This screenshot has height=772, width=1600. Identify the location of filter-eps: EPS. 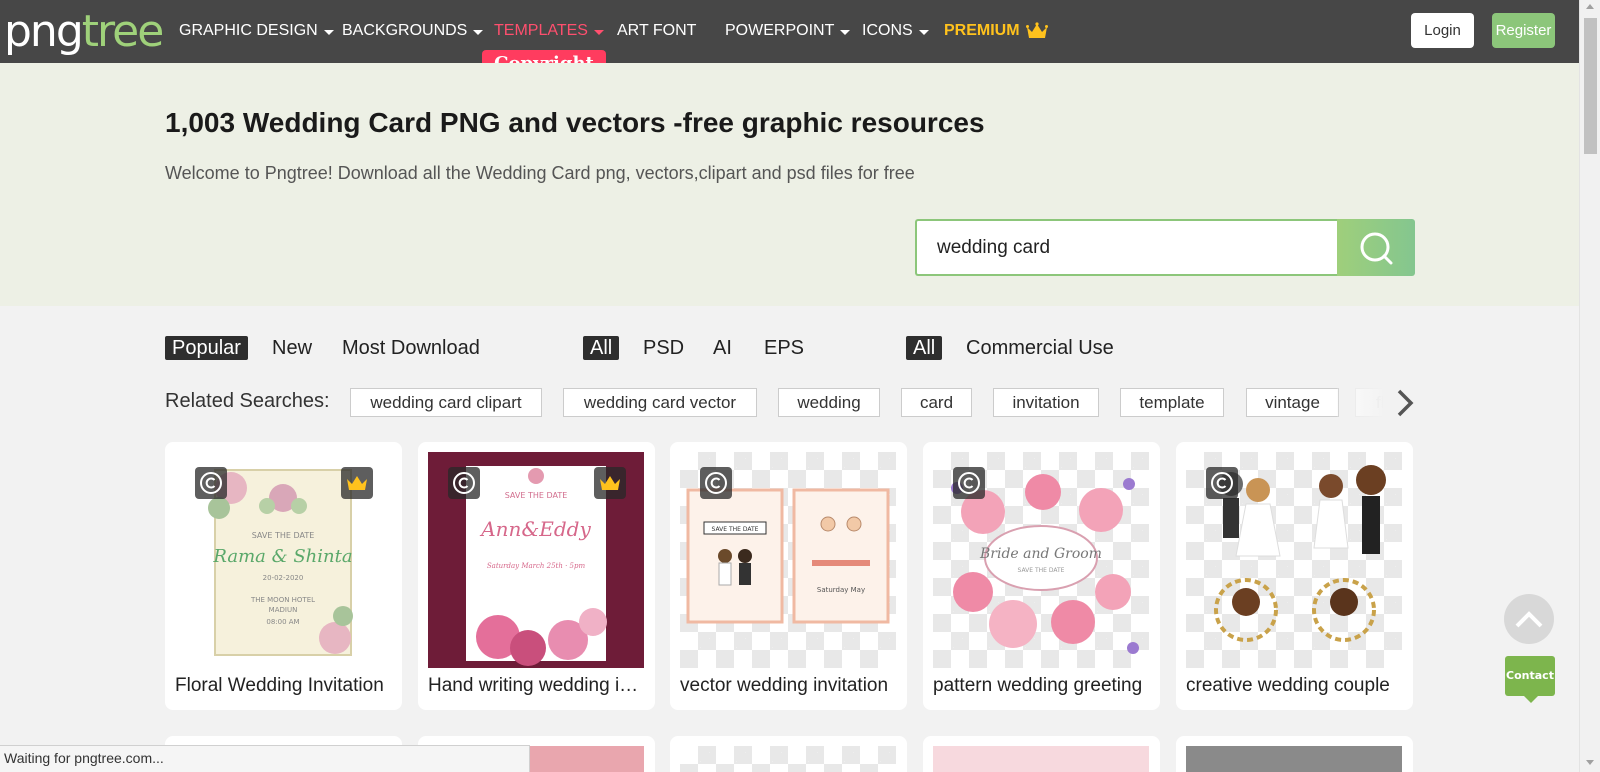
(784, 348).